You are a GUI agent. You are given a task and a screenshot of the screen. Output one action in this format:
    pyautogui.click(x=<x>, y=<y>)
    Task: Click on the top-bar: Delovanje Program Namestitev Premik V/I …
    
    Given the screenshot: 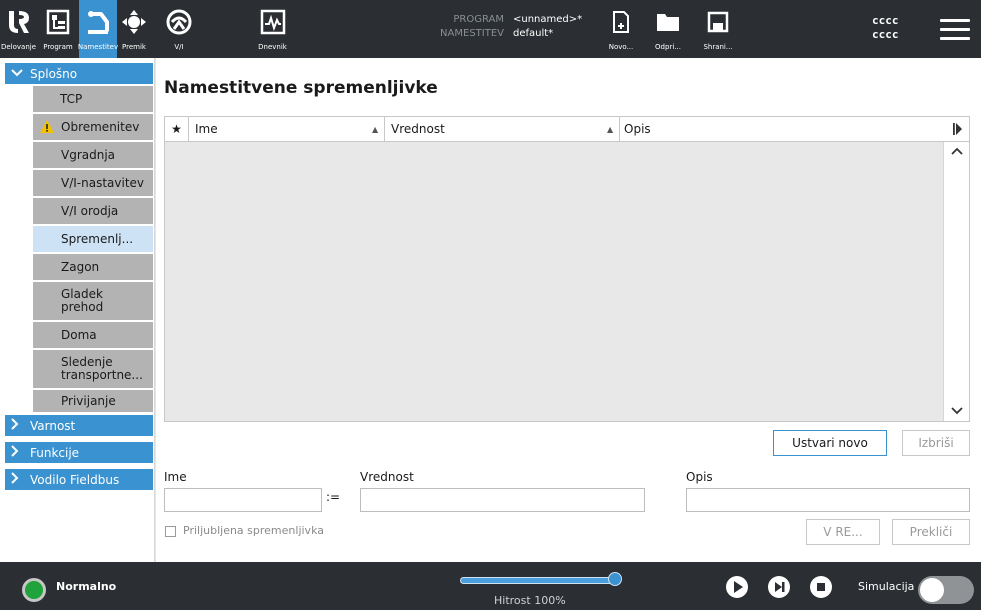 What is the action you would take?
    pyautogui.click(x=490, y=29)
    